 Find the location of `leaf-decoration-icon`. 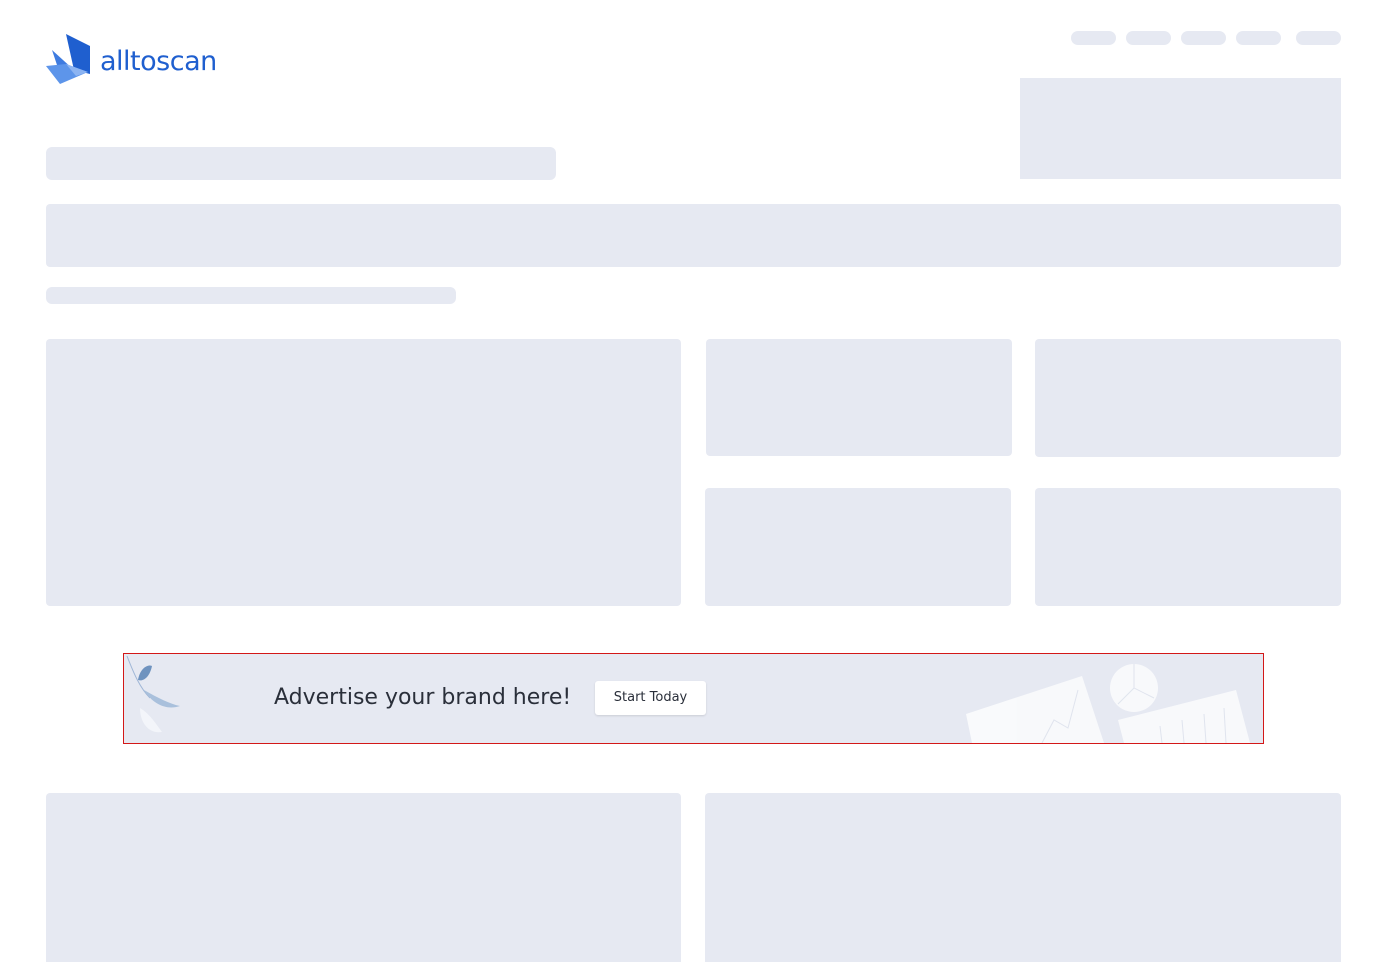

leaf-decoration-icon is located at coordinates (153, 694).